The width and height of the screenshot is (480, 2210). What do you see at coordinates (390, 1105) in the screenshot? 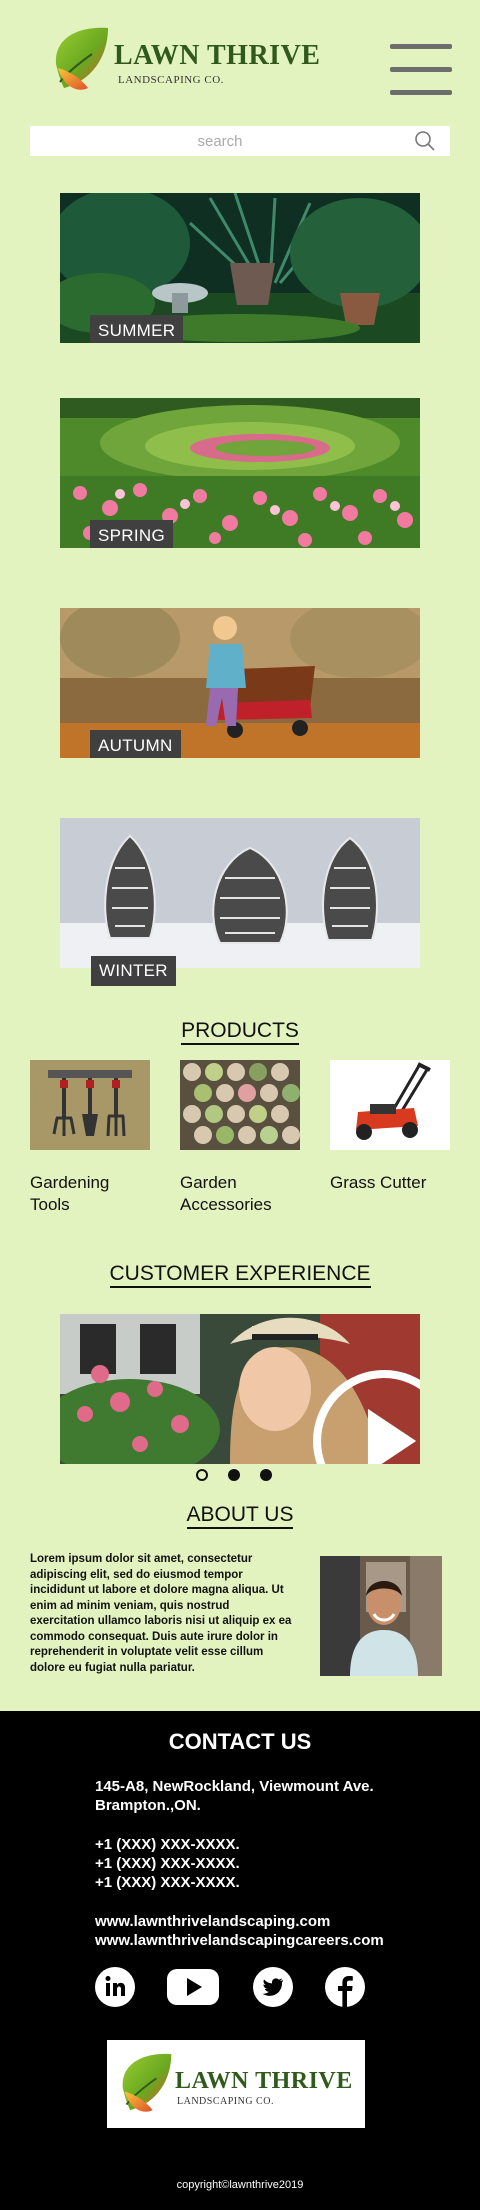
I see `grass-cutter-image` at bounding box center [390, 1105].